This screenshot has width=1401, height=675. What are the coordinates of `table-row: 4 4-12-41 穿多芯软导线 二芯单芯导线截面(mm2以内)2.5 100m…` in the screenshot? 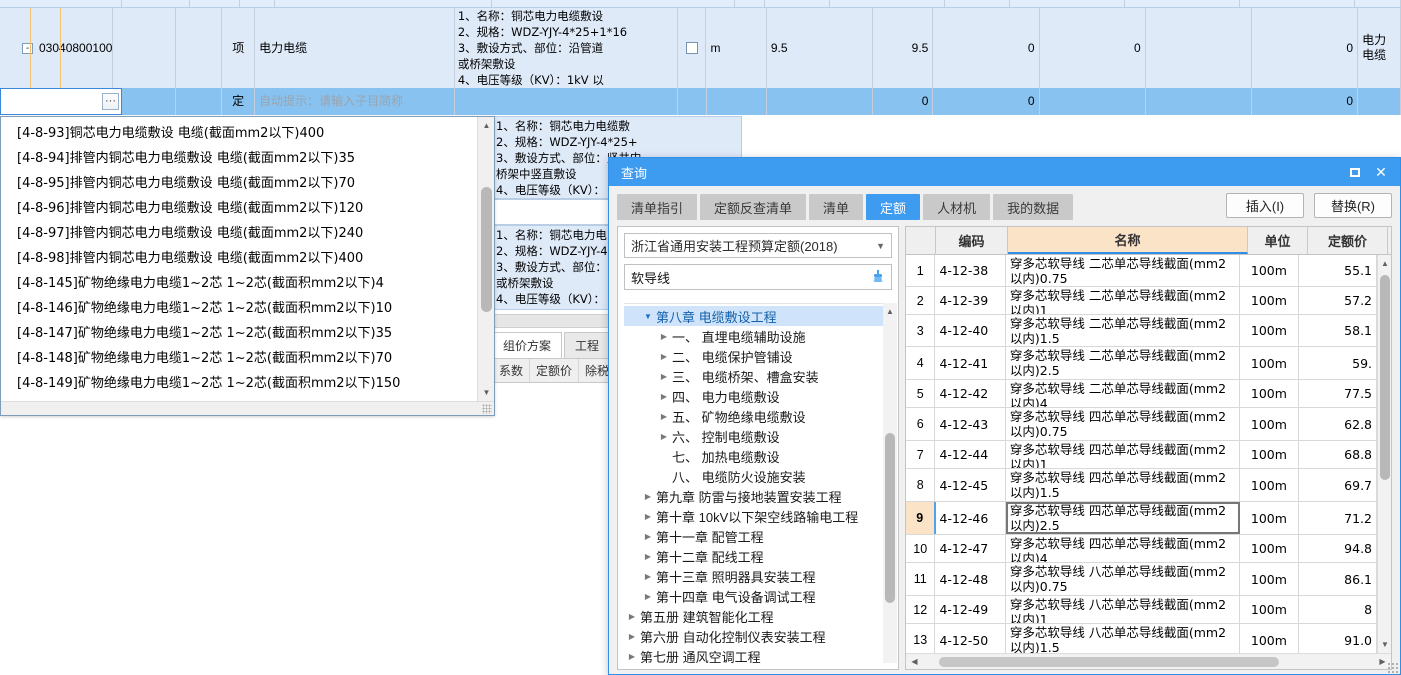 It's located at (1141, 363).